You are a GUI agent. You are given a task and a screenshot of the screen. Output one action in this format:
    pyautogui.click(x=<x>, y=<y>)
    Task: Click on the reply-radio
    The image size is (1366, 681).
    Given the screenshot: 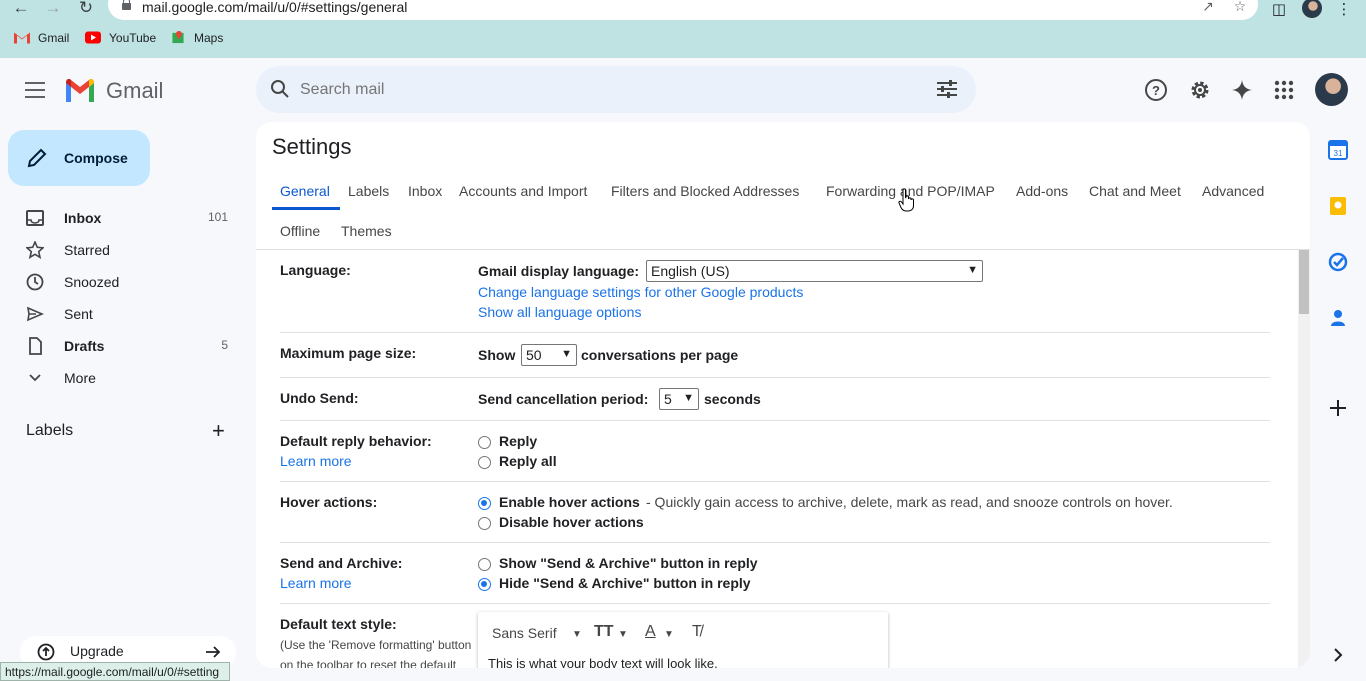 What is the action you would take?
    pyautogui.click(x=484, y=442)
    